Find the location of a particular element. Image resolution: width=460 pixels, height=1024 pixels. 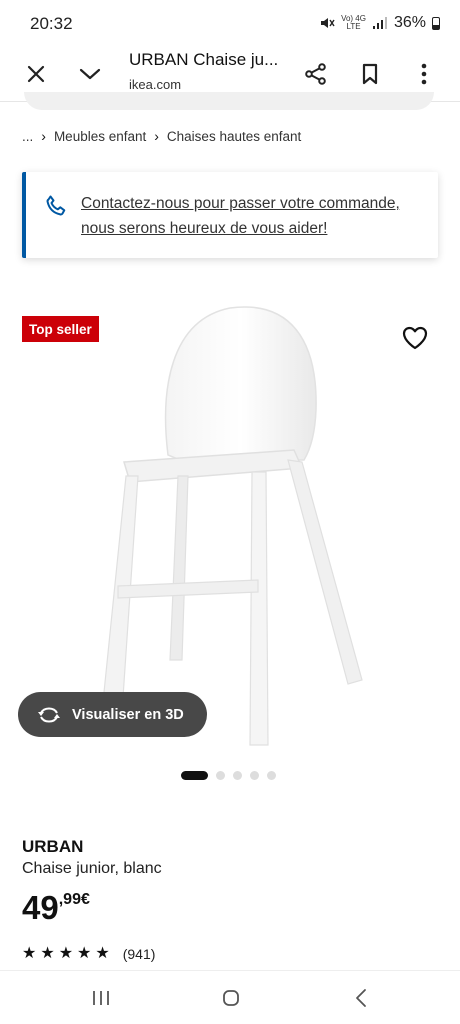

price-decimal: ,99 is located at coordinates (69, 899).